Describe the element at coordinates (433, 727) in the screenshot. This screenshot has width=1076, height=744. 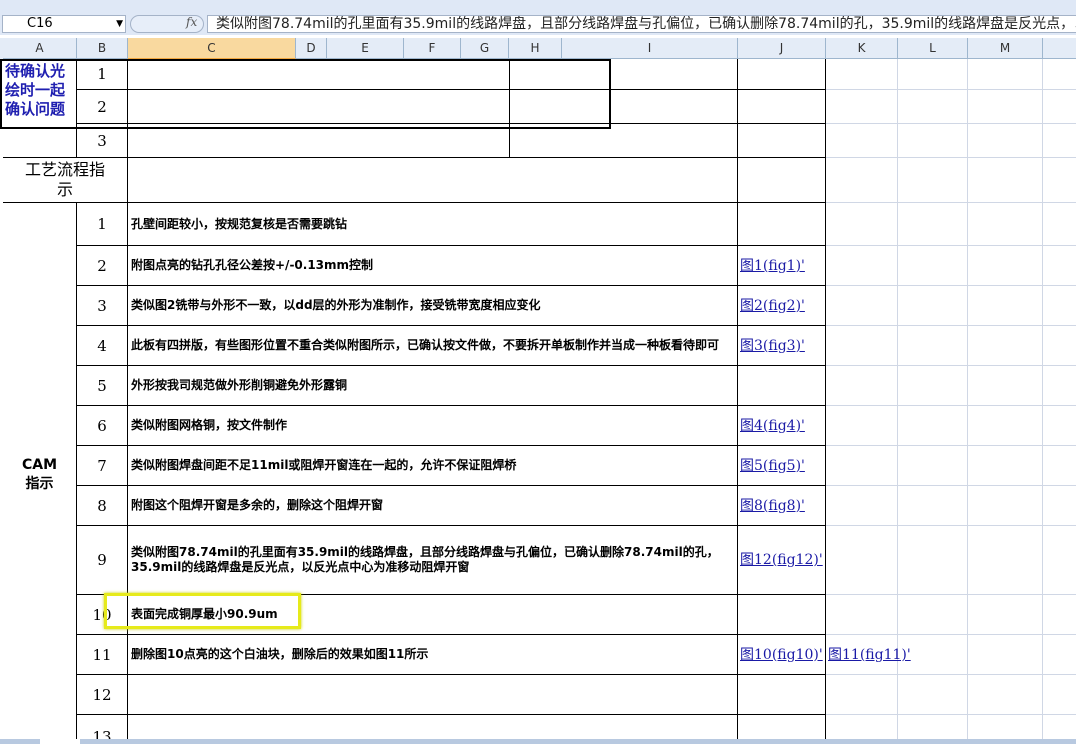
I see `cam-instruction-cell` at that location.